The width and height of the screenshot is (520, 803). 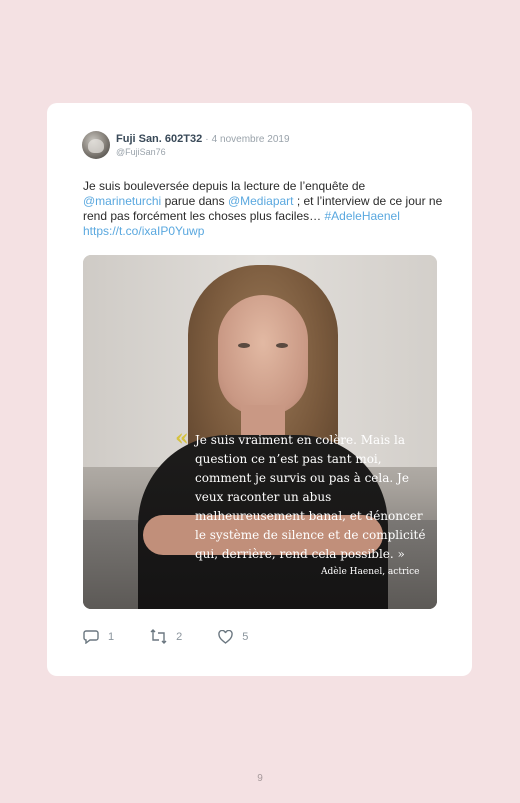 What do you see at coordinates (182, 438) in the screenshot?
I see `quote-mark: «` at bounding box center [182, 438].